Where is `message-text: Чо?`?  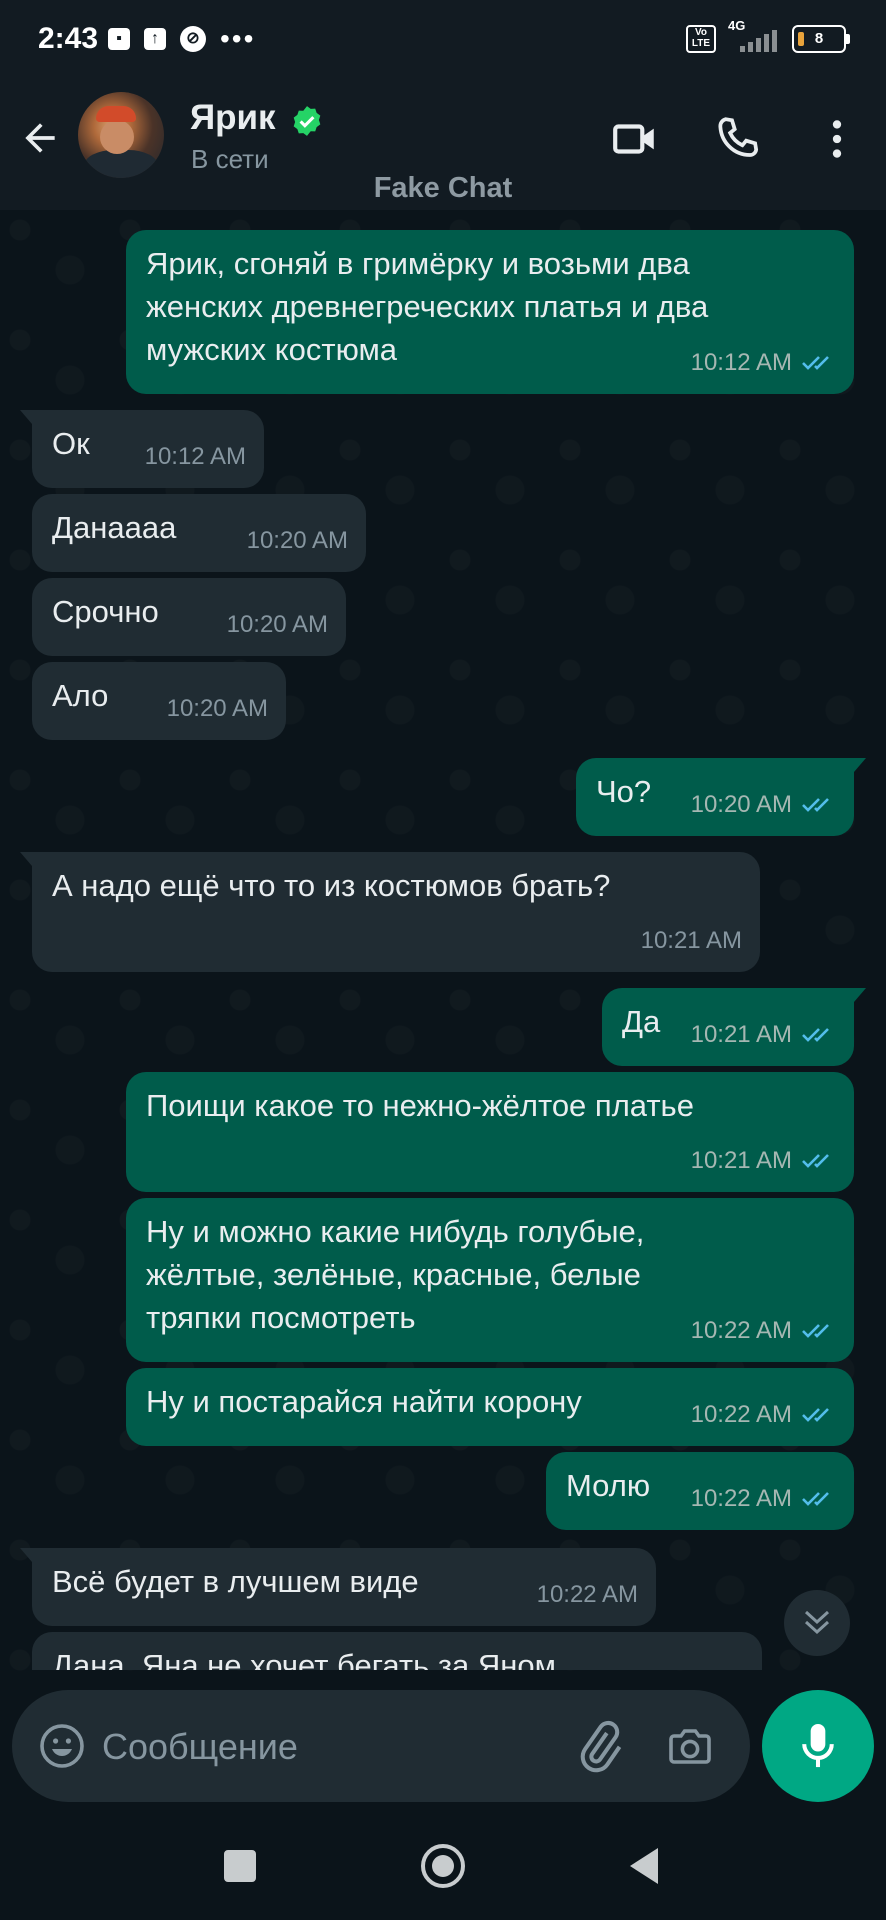 message-text: Чо? is located at coordinates (623, 791).